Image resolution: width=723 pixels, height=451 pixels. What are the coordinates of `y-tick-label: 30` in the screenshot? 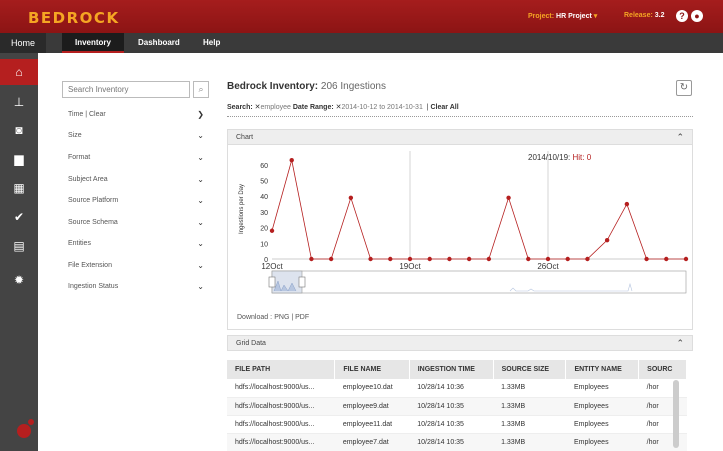 It's located at (264, 213).